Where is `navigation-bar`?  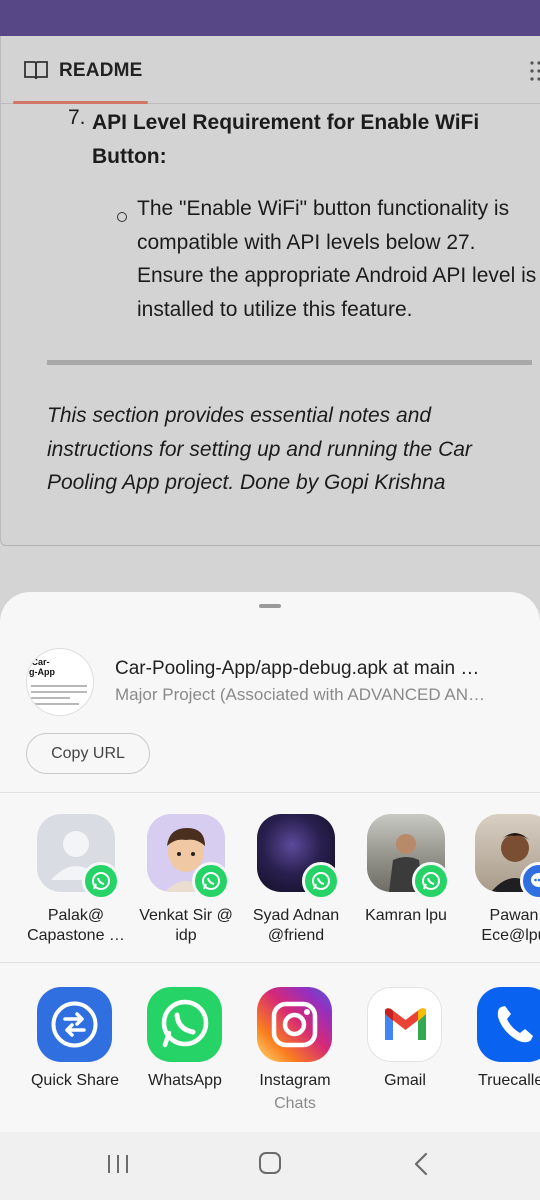 navigation-bar is located at coordinates (270, 1166).